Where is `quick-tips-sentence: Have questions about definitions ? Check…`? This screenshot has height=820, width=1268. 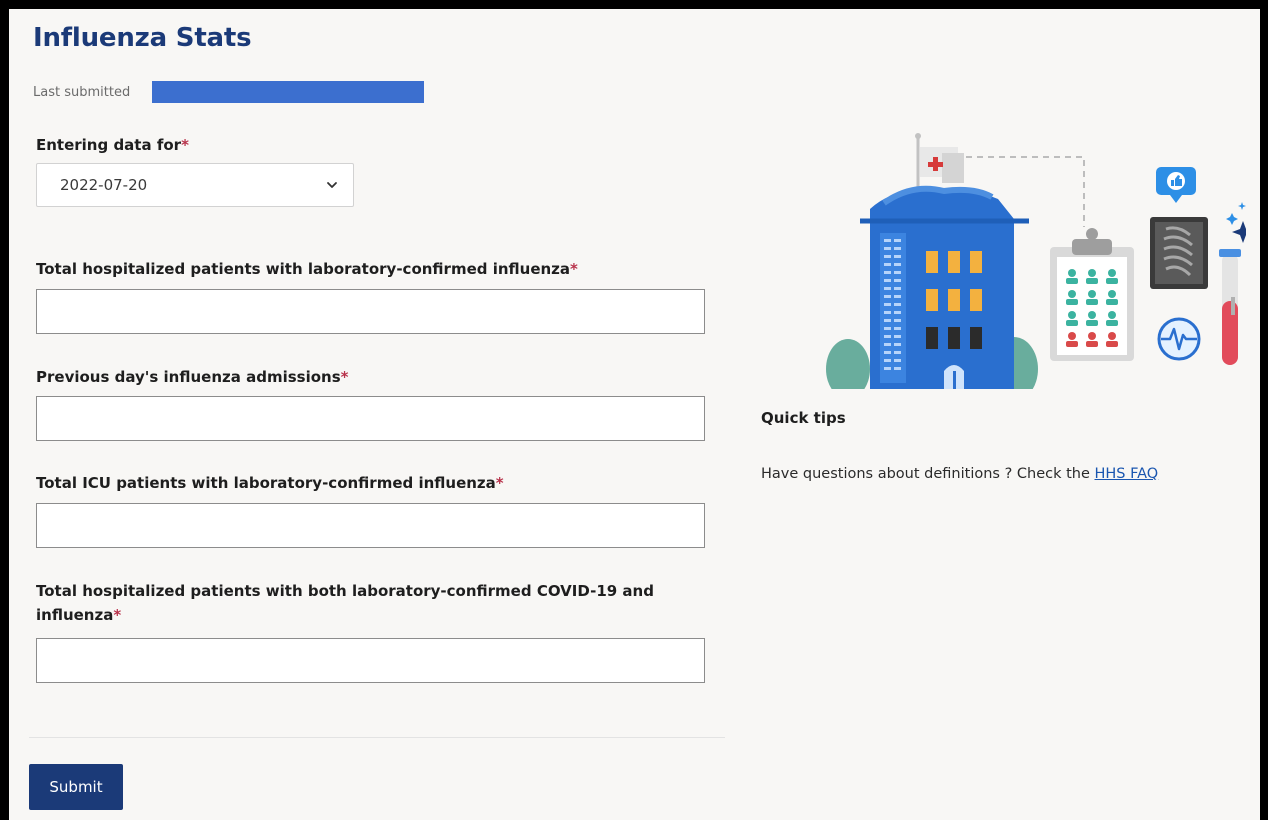
quick-tips-sentence: Have questions about definitions ? Check… is located at coordinates (925, 474).